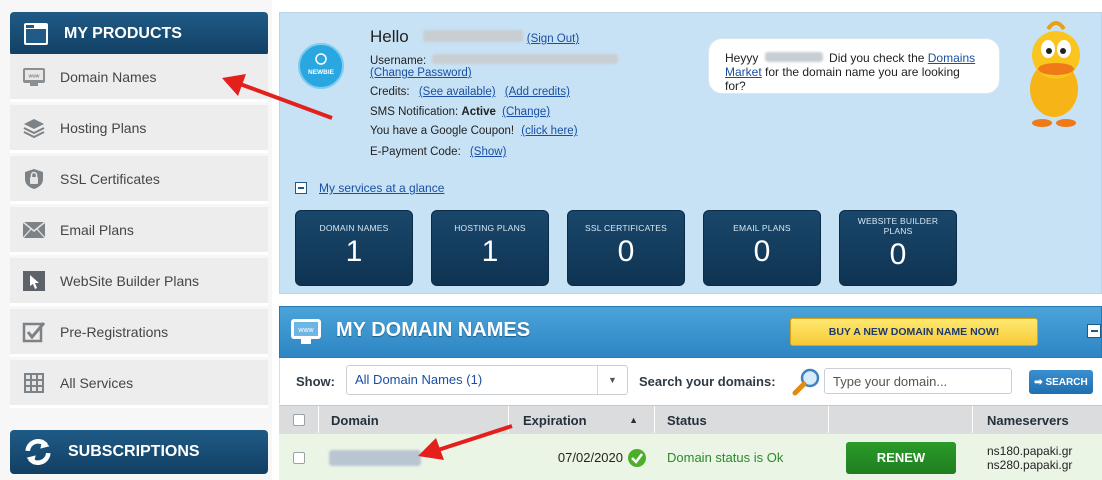  What do you see at coordinates (1030, 450) in the screenshot?
I see `nameserver-1: ns180.papaki.gr` at bounding box center [1030, 450].